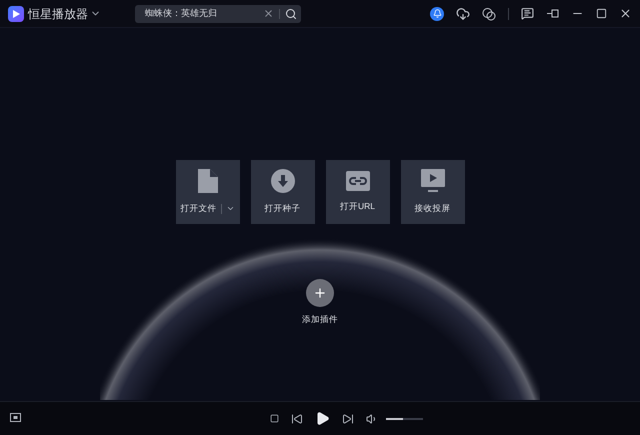 Image resolution: width=640 pixels, height=435 pixels. What do you see at coordinates (297, 418) in the screenshot?
I see `previous-icon` at bounding box center [297, 418].